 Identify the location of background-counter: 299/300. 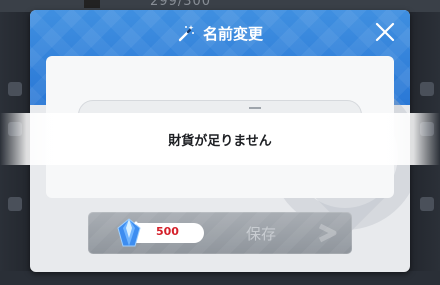
(181, 4).